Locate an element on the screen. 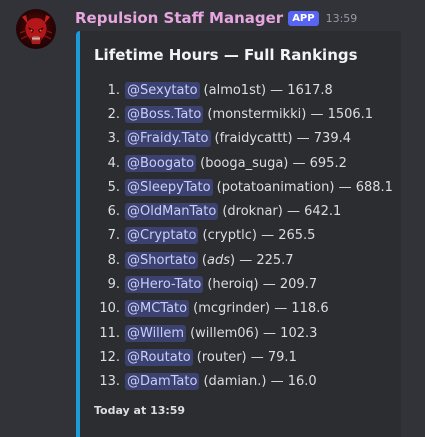  demon-skull-icon is located at coordinates (36, 29).